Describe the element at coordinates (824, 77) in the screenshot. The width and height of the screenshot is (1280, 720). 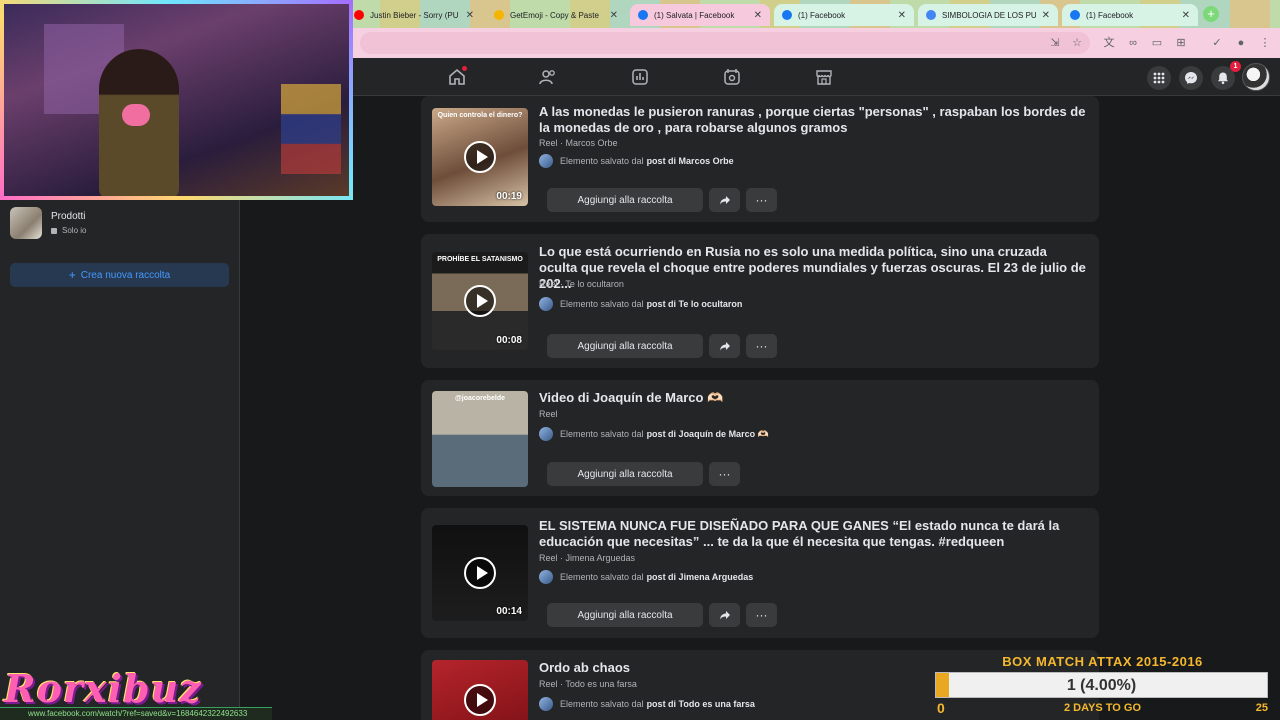
I see `marketplace-icon` at that location.